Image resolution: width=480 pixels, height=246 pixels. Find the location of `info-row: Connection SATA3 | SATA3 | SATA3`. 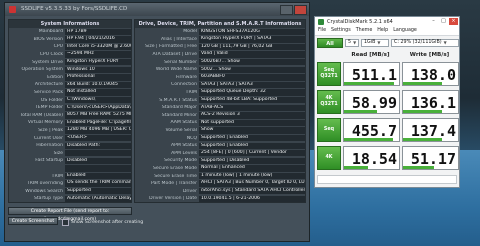

info-row: Connection SATA3 | SATA3 | SATA3 is located at coordinates (220, 85).